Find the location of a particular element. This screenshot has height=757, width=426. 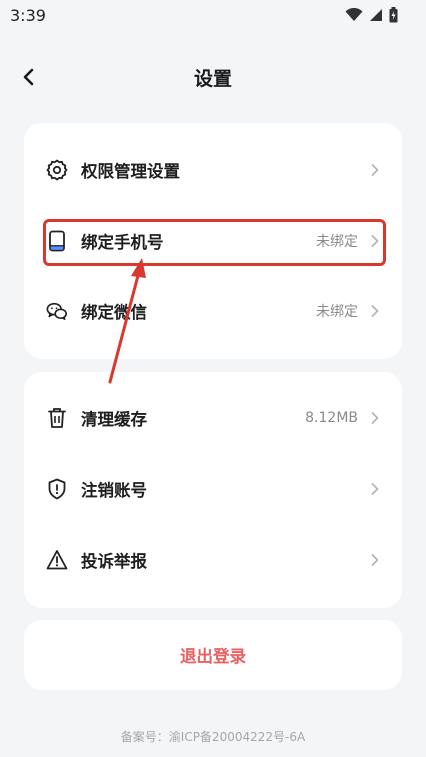

gear-icon is located at coordinates (57, 170).